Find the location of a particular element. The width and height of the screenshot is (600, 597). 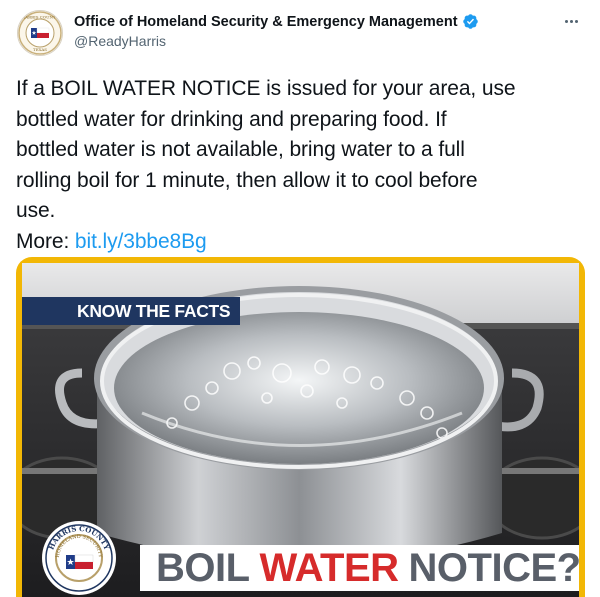

avatar: HARRIS COUNTY TEXAS is located at coordinates (40, 33).